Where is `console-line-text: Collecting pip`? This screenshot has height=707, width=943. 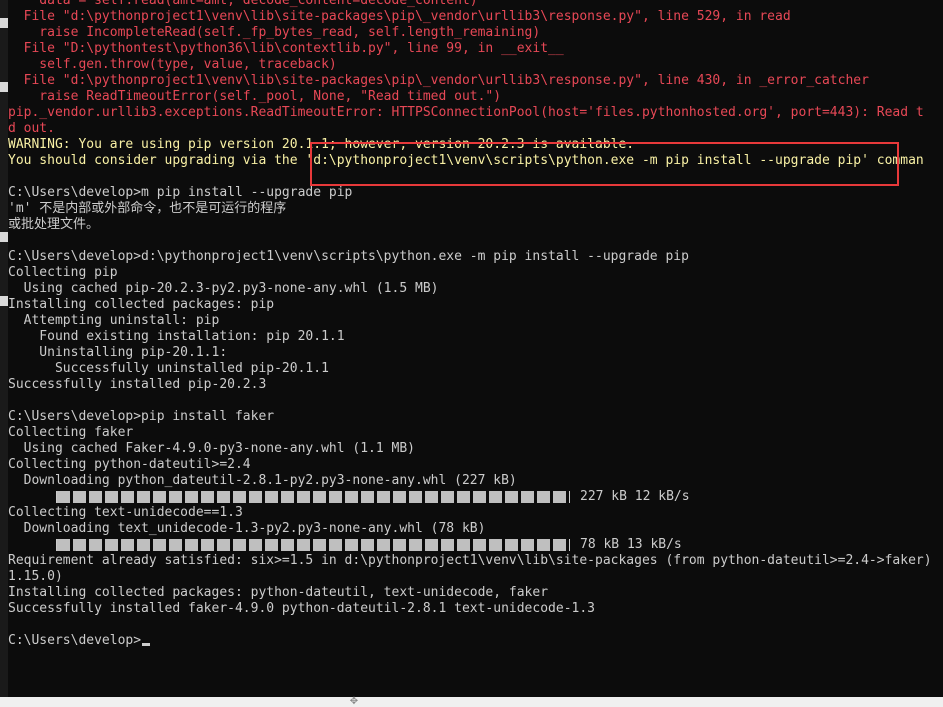 console-line-text: Collecting pip is located at coordinates (63, 272).